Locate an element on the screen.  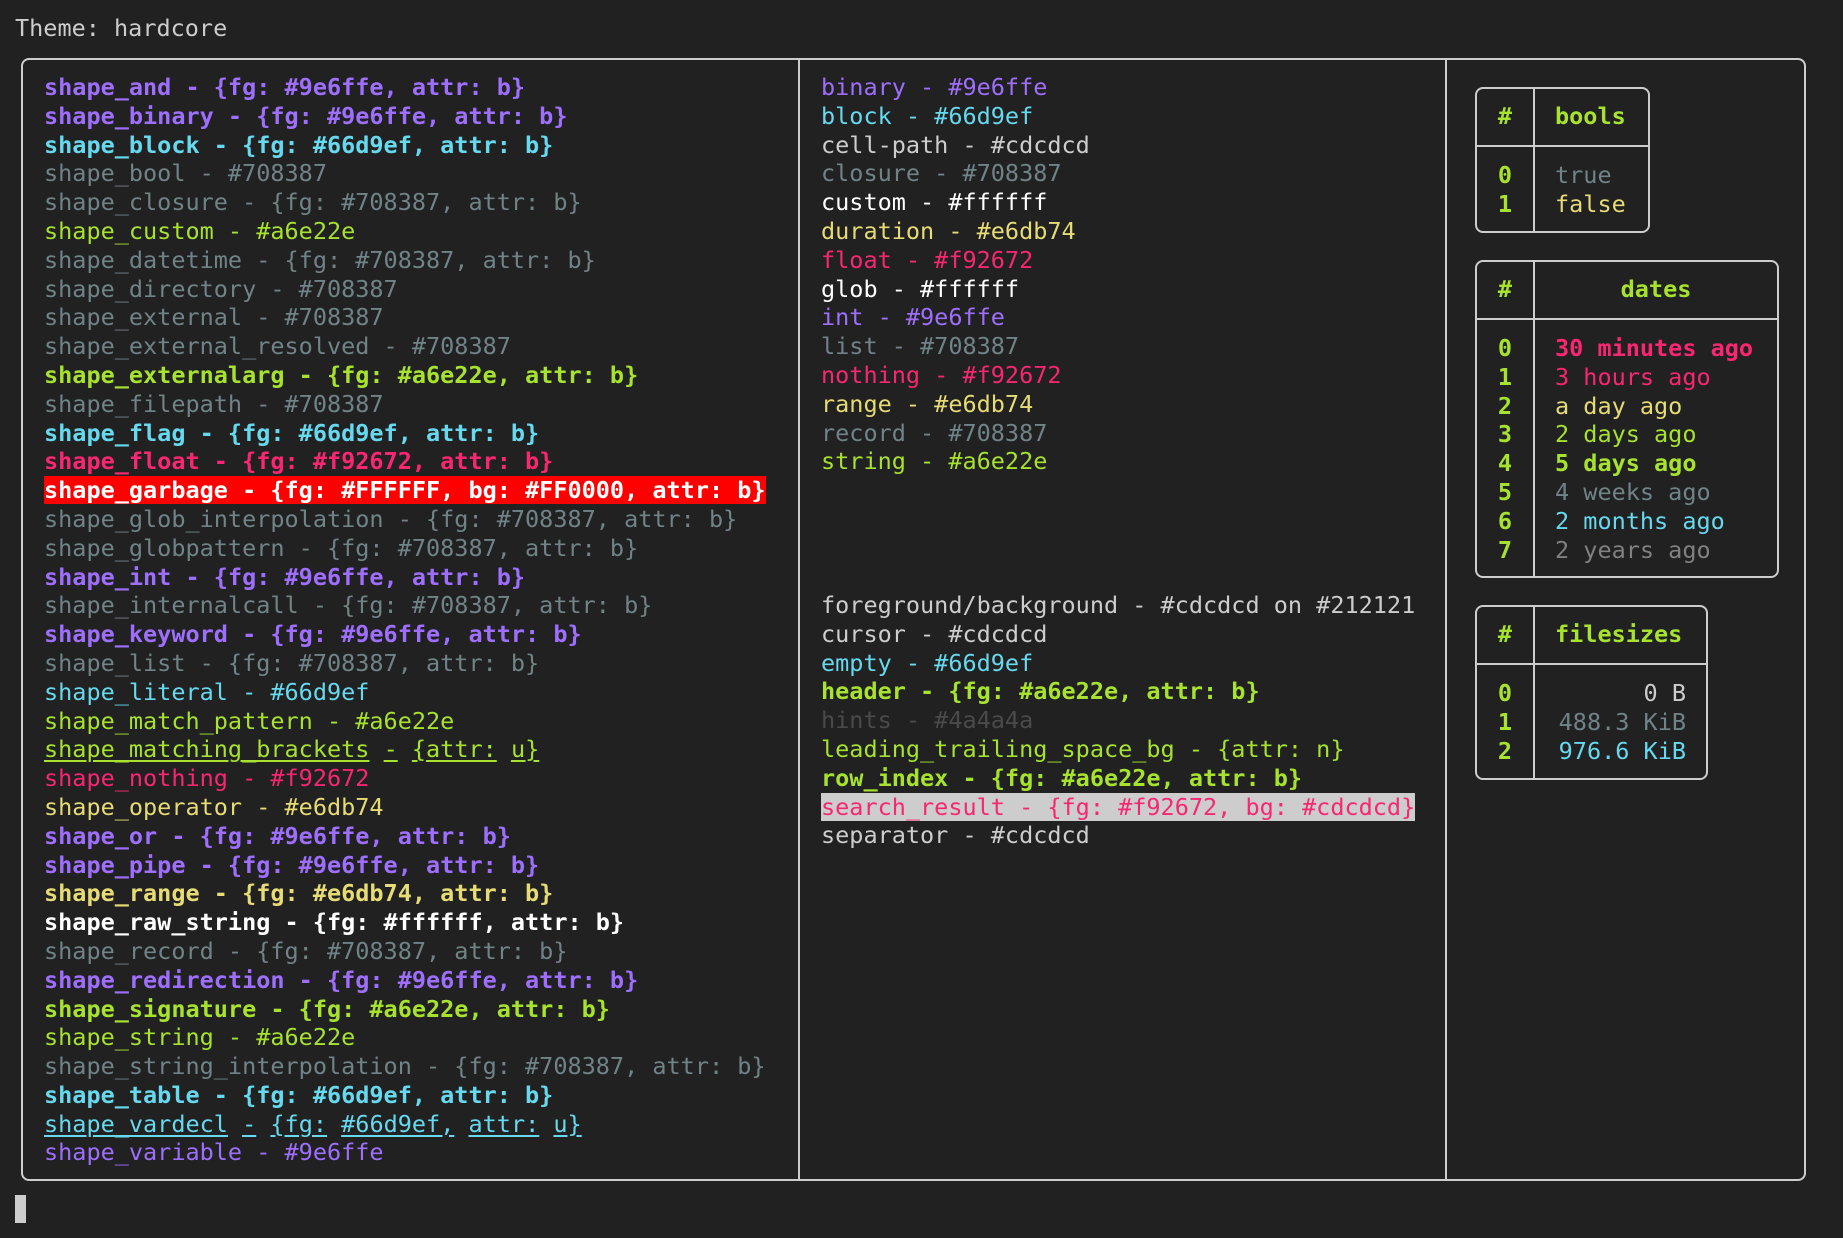
cell-value: 488.3 KiB is located at coordinates (1622, 721).